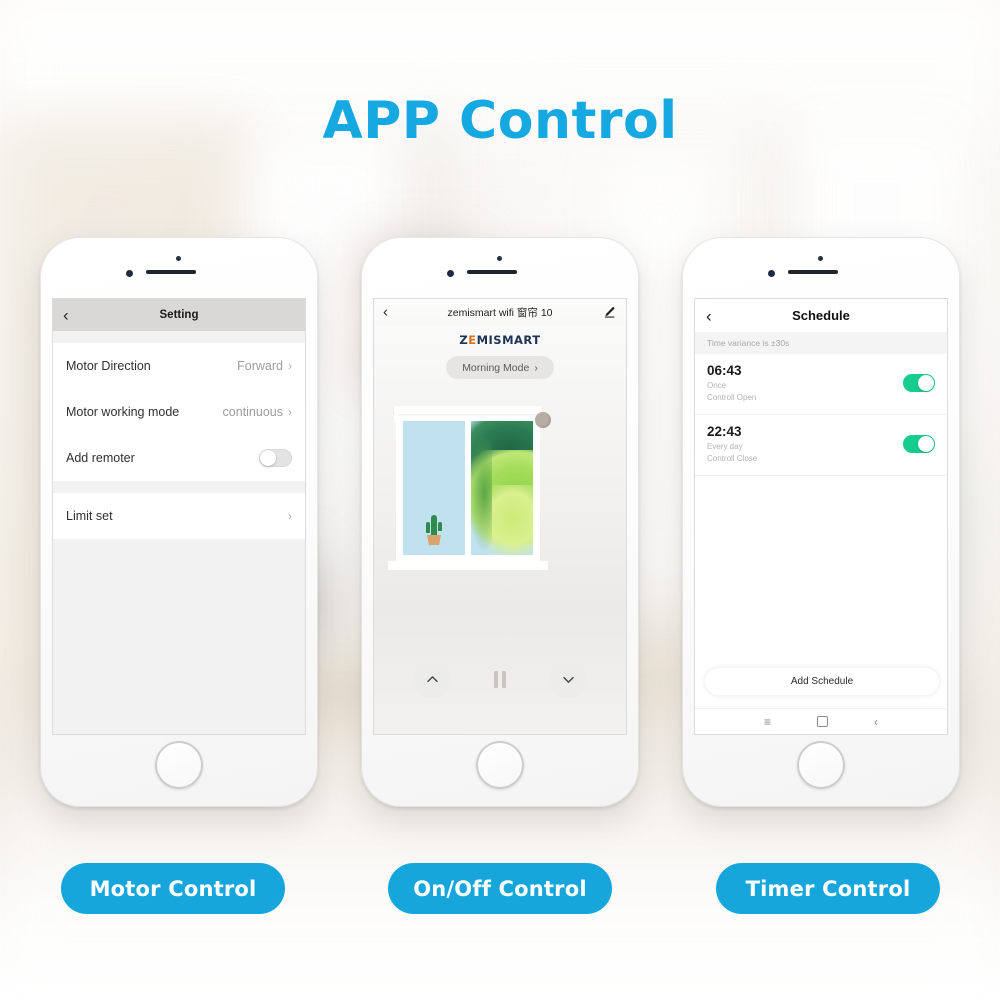 The image size is (1000, 1000). What do you see at coordinates (496, 367) in the screenshot?
I see `mode-label: Morning Mode` at bounding box center [496, 367].